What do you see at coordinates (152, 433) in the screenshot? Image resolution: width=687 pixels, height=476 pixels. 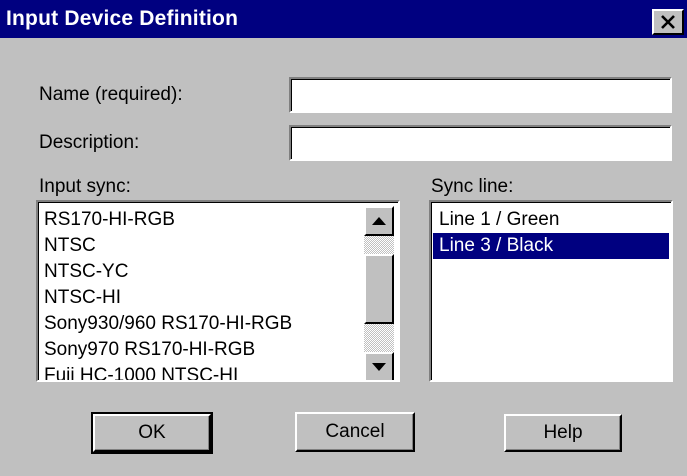 I see `ok-button: OK` at bounding box center [152, 433].